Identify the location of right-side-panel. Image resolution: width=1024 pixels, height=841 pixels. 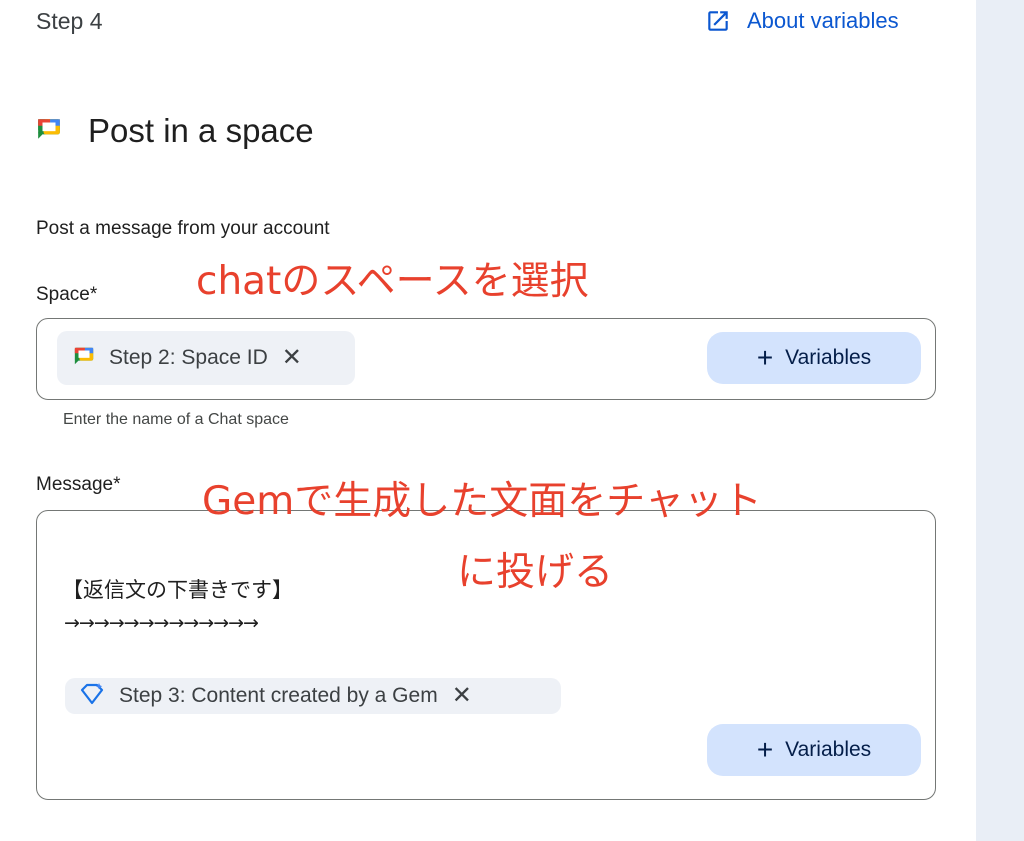
(1000, 420).